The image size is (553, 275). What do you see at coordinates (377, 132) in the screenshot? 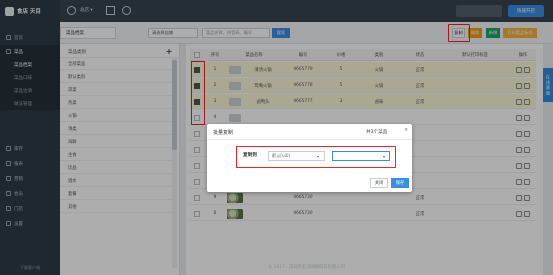
I see `dialog-count: 共3个菜品` at bounding box center [377, 132].